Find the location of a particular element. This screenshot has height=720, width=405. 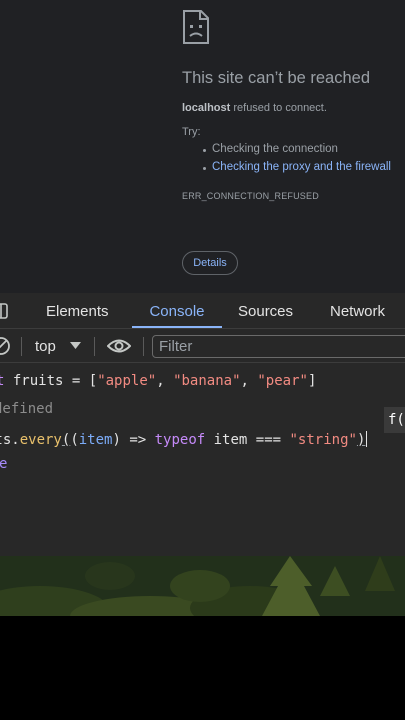

device-toolbar-icon is located at coordinates (4, 311).